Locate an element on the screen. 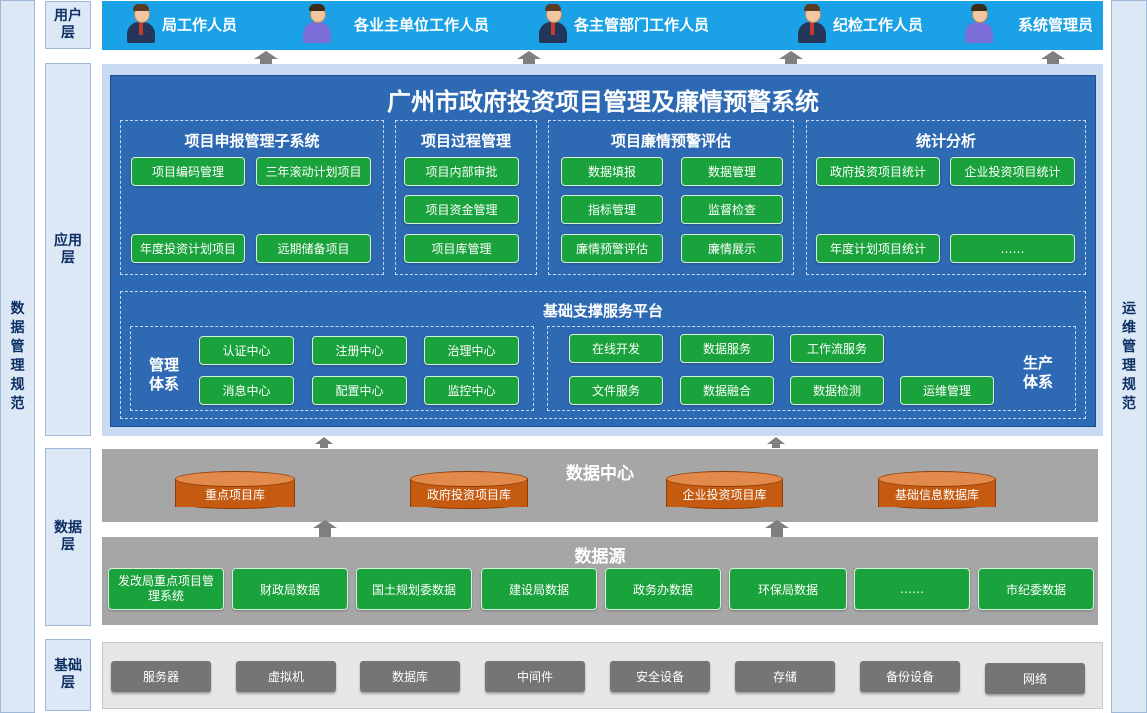 The height and width of the screenshot is (713, 1147). user-label: 各主管部门工作人员 is located at coordinates (642, 24).